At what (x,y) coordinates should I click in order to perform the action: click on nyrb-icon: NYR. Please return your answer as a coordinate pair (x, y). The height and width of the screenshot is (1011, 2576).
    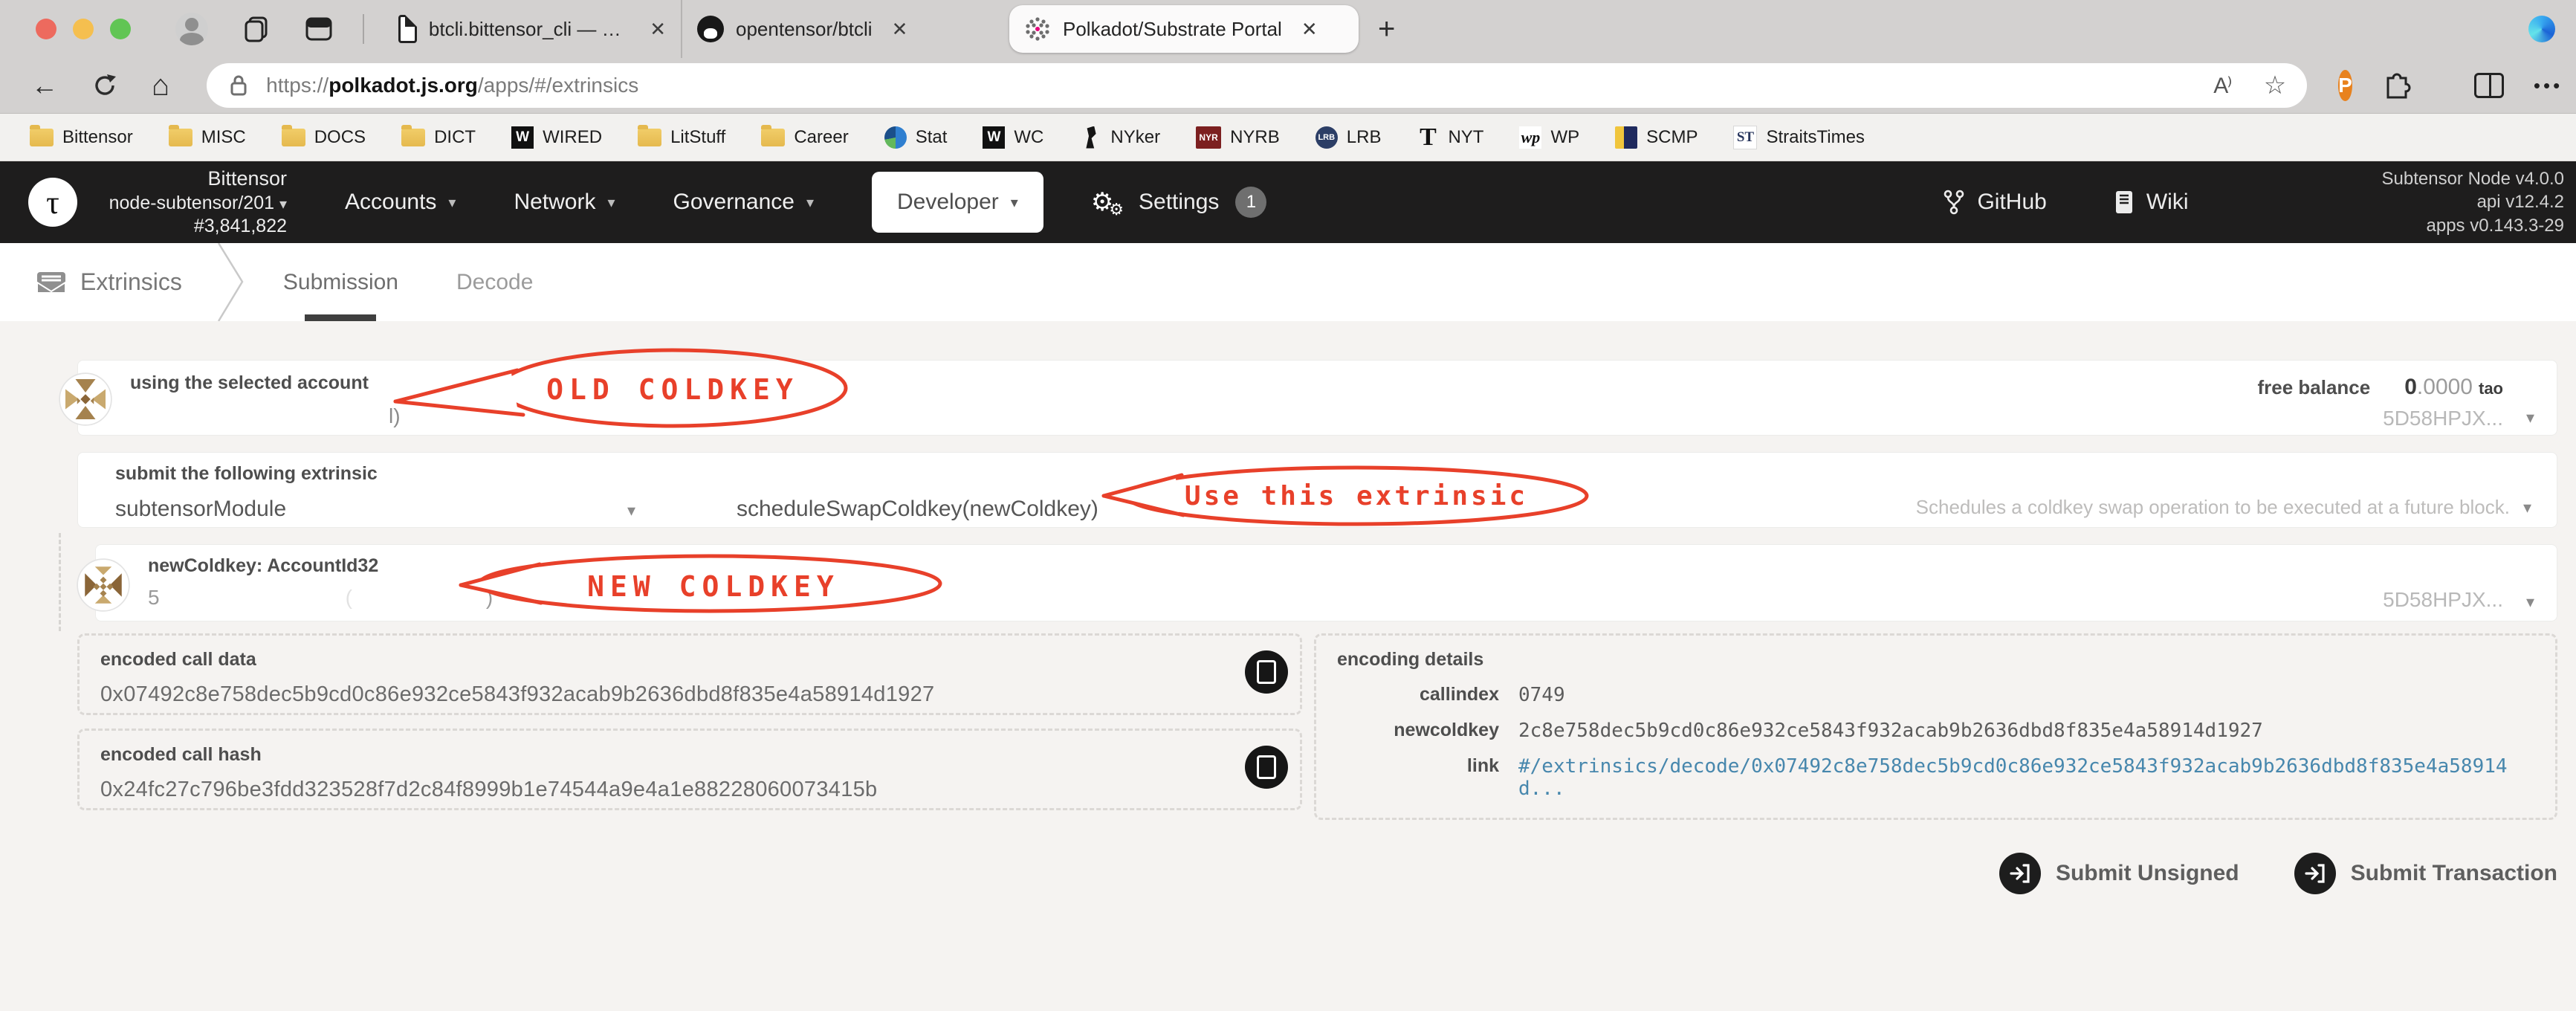
    Looking at the image, I should click on (1209, 137).